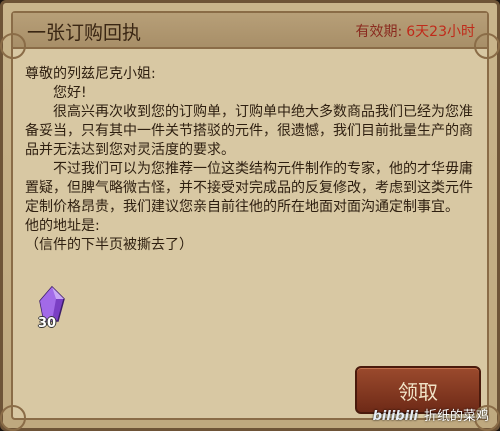 This screenshot has height=431, width=500. Describe the element at coordinates (62, 226) in the screenshot. I see `letter-address-label: 他的地址是:` at that location.